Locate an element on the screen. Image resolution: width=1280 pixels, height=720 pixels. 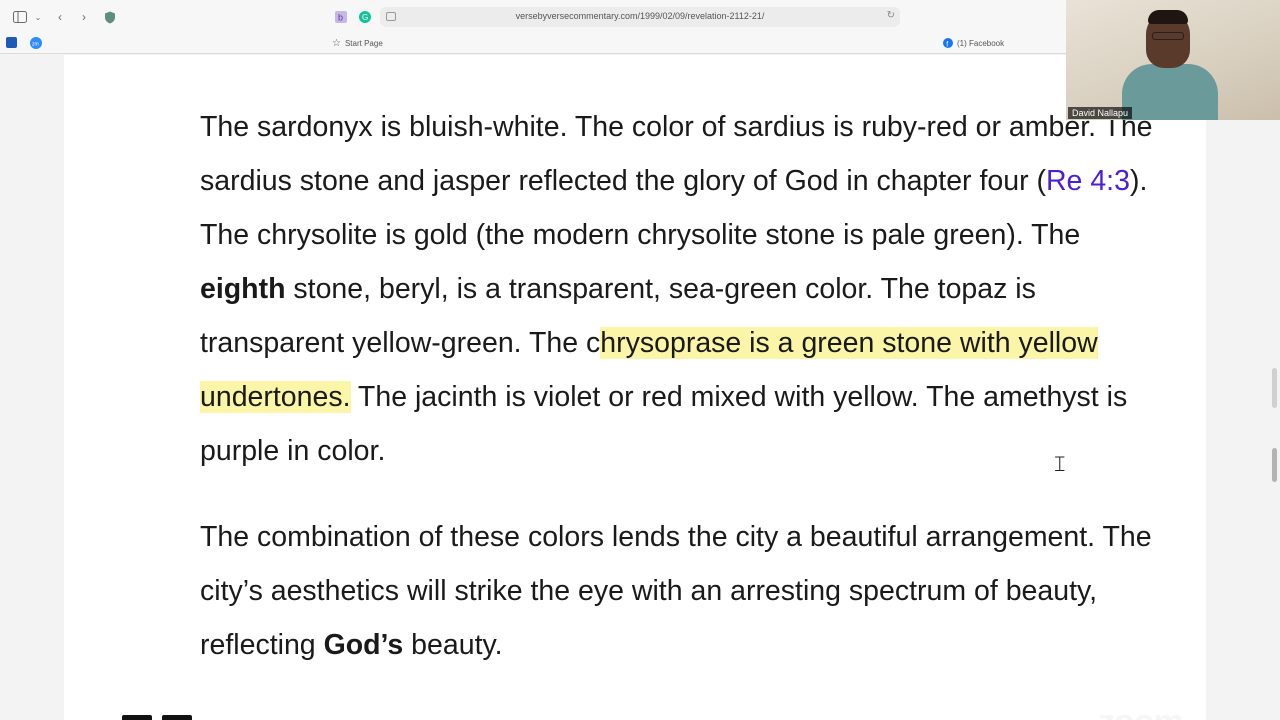
svg-text: b is located at coordinates (340, 18).